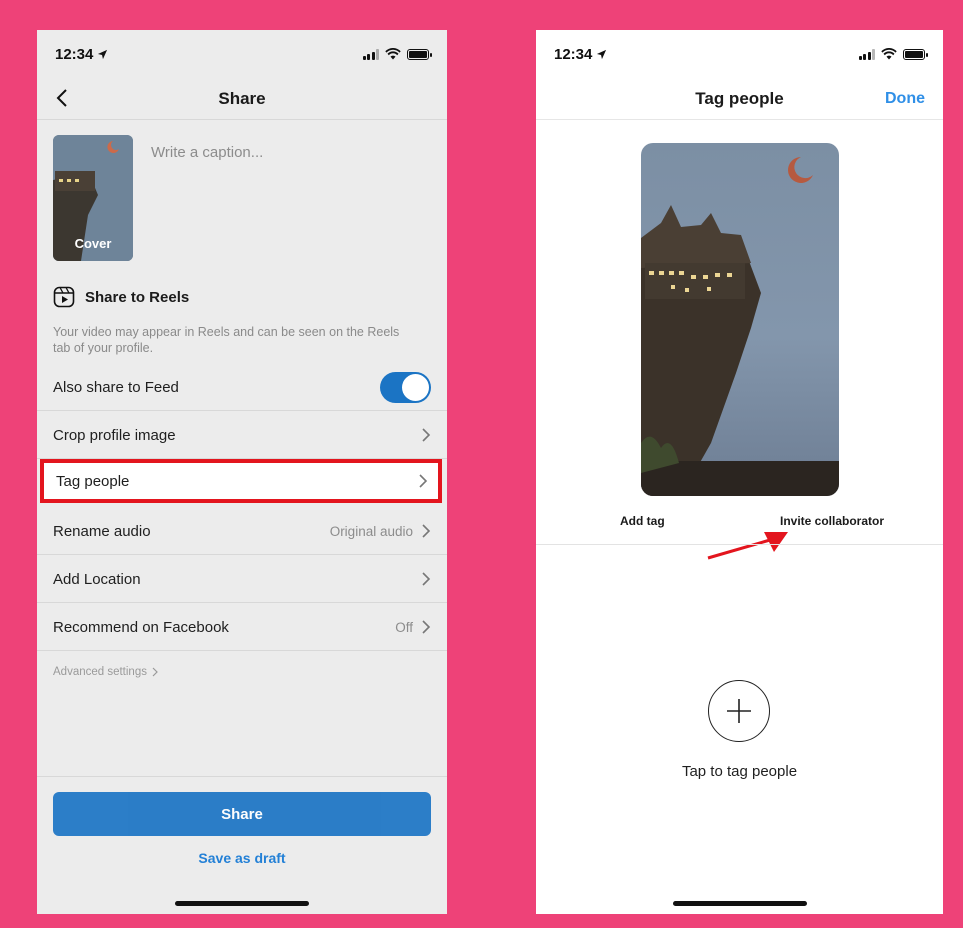 The height and width of the screenshot is (928, 963). What do you see at coordinates (141, 627) in the screenshot?
I see `recommend-label: Recommend on Facebook` at bounding box center [141, 627].